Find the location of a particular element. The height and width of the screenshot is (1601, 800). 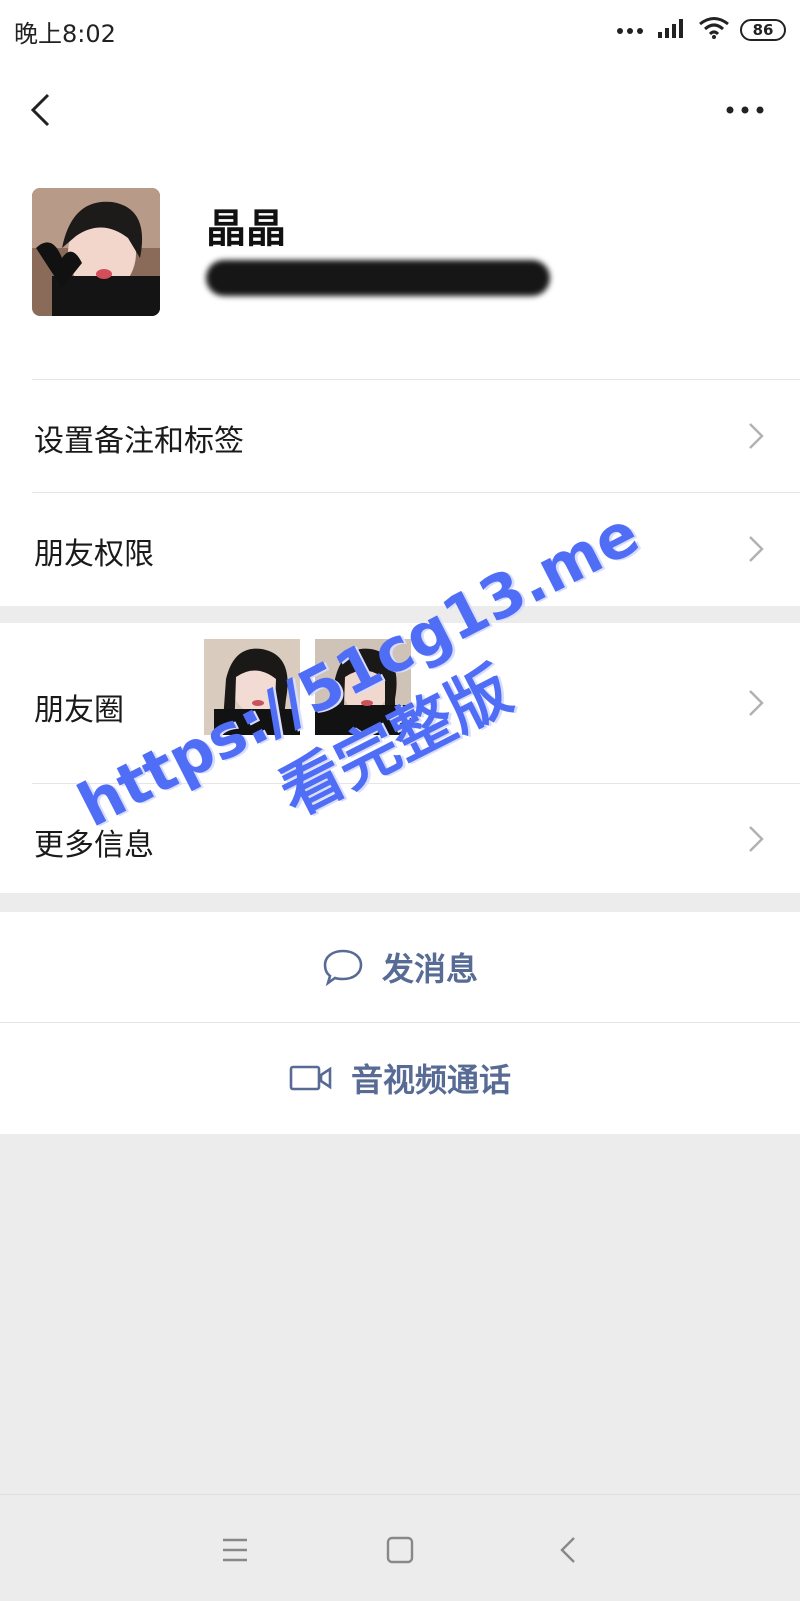

back-button is located at coordinates (40, 110).